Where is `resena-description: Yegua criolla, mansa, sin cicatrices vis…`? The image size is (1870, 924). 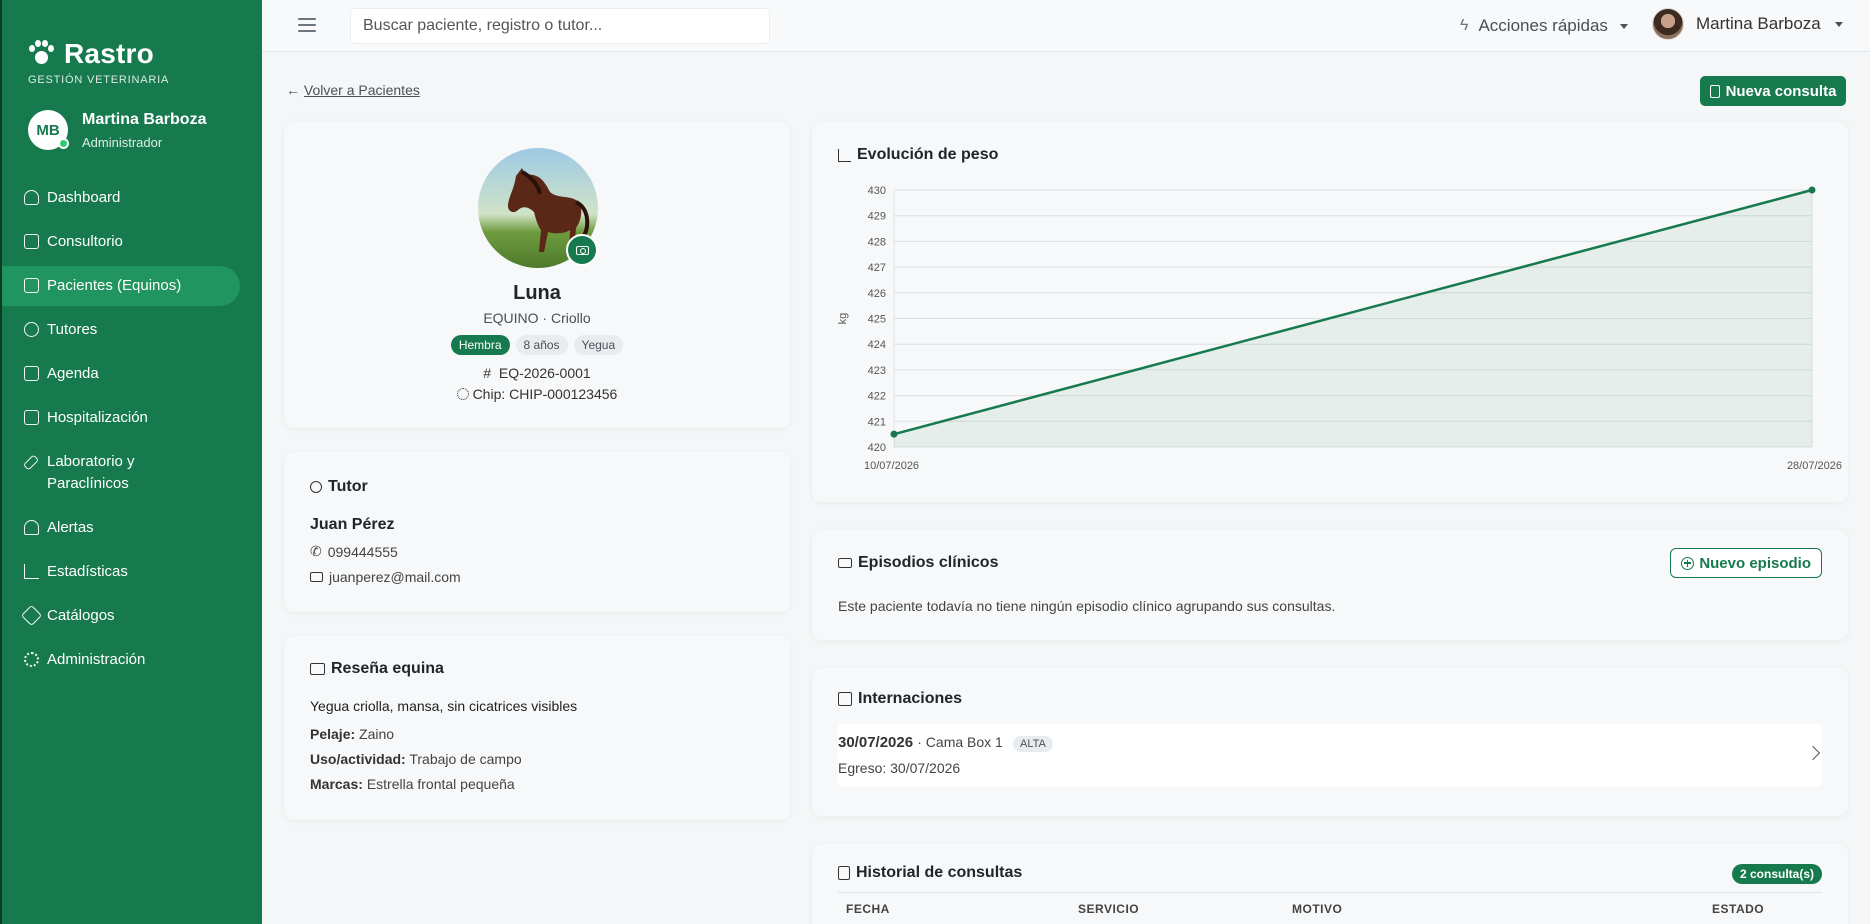
resena-description: Yegua criolla, mansa, sin cicatrices vis… is located at coordinates (444, 706).